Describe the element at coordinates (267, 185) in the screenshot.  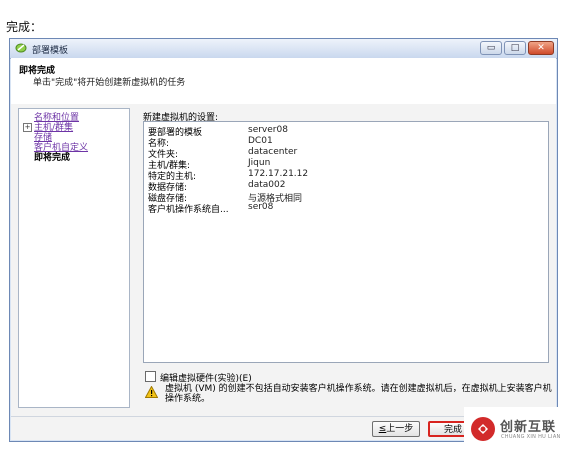
I see `setting-value: data002` at that location.